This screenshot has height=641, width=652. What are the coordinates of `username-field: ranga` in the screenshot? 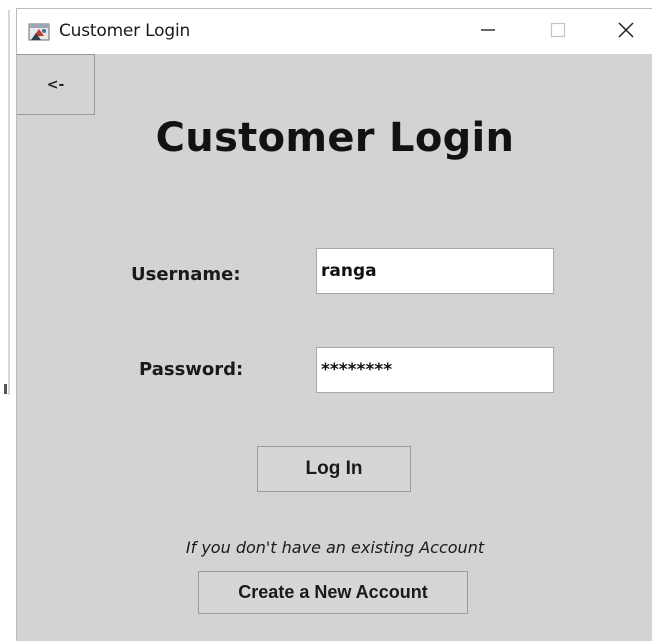 It's located at (435, 271).